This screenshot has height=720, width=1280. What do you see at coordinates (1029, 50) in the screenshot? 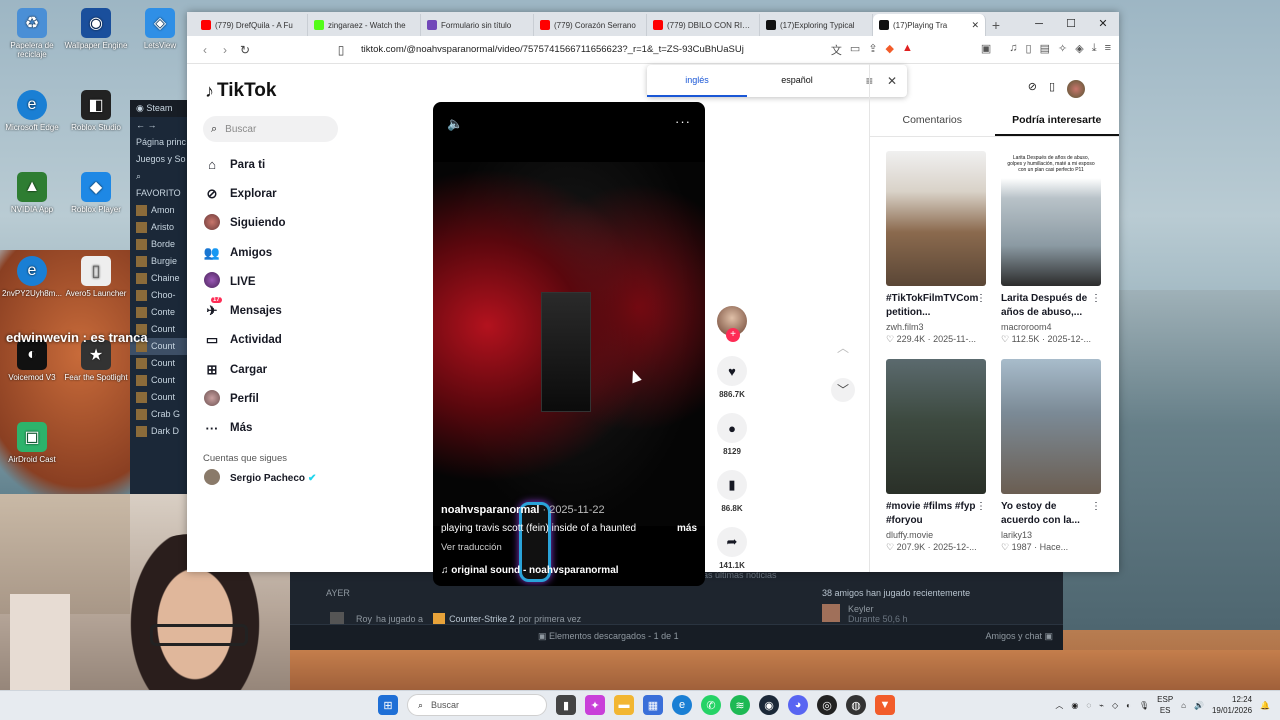
I see `reading-icon: ▯` at bounding box center [1029, 50].